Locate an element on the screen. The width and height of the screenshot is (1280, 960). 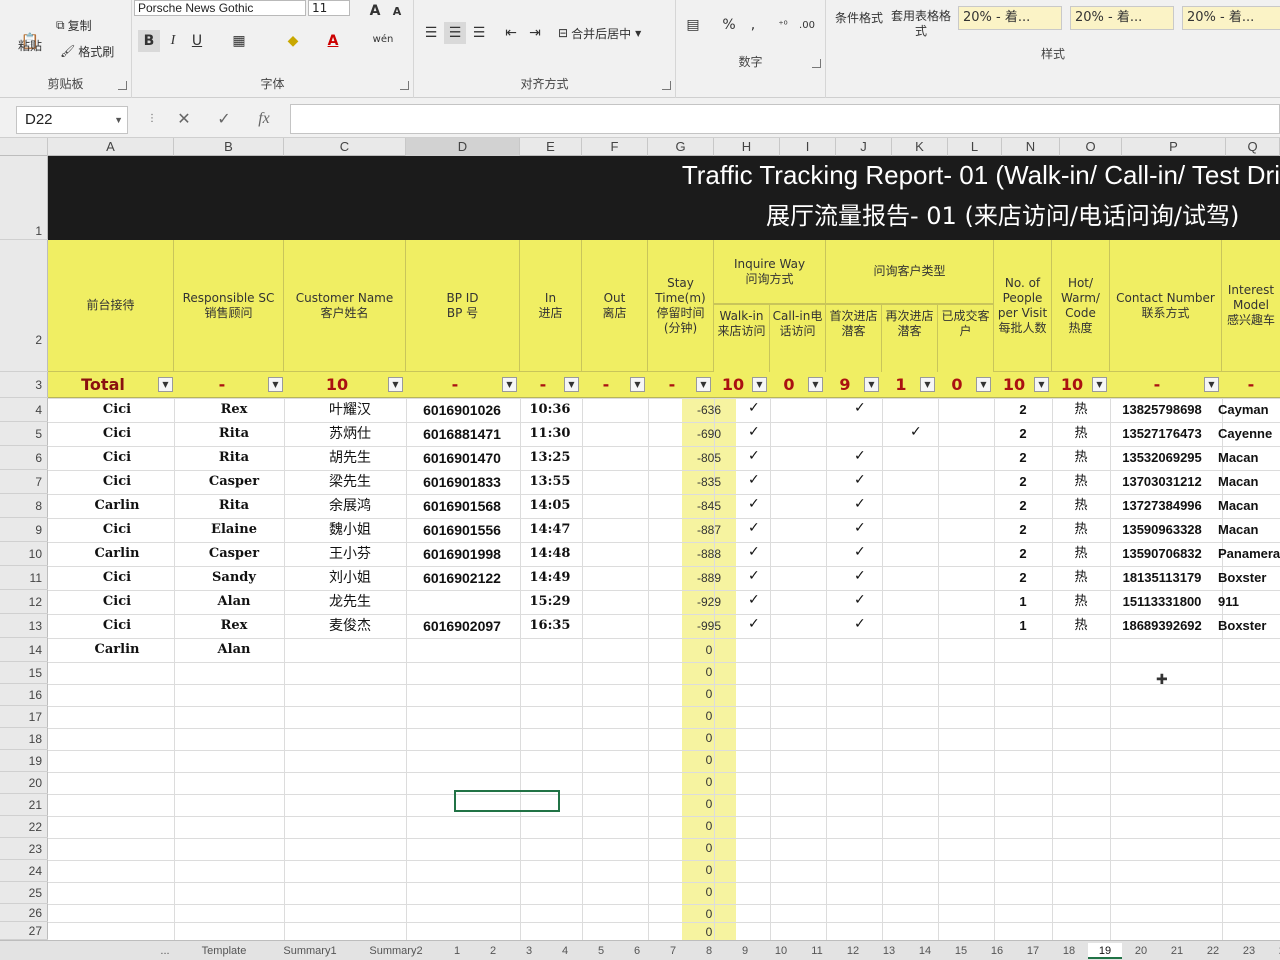
cell-in is located at coordinates (550, 650).